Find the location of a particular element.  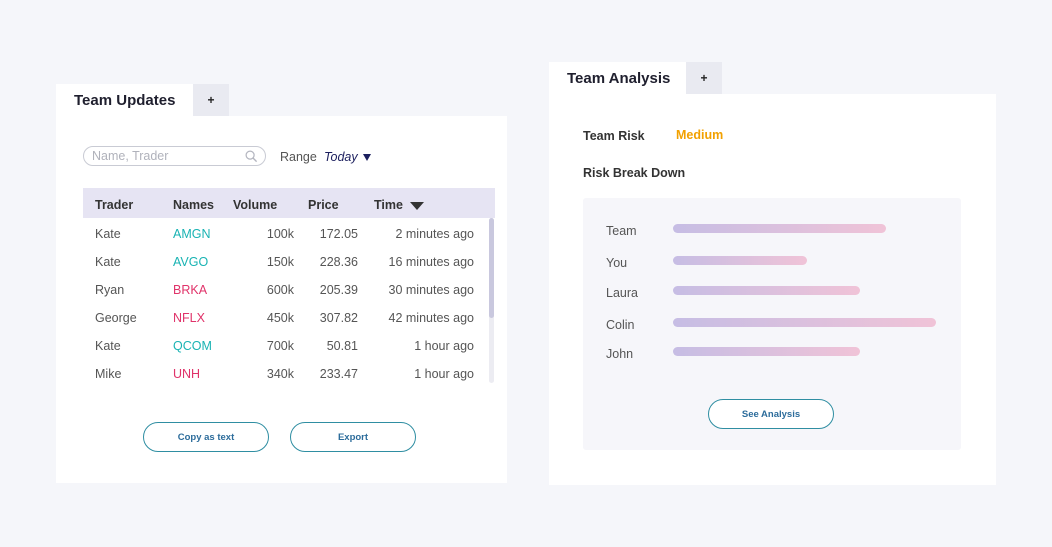

cell-price: 205.39 is located at coordinates (338, 290).